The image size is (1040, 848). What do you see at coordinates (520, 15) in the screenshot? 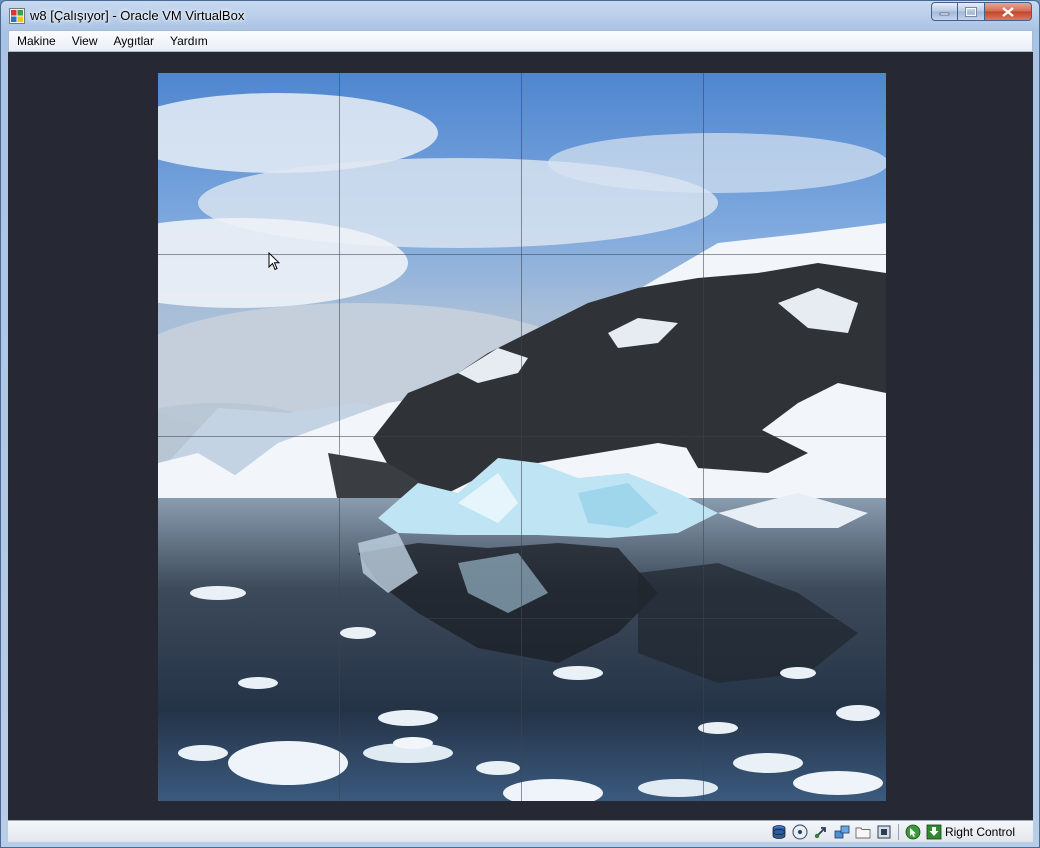
I see `title-bar: w8 [Çalışıyor] - Oracle VM VirtualBox` at bounding box center [520, 15].